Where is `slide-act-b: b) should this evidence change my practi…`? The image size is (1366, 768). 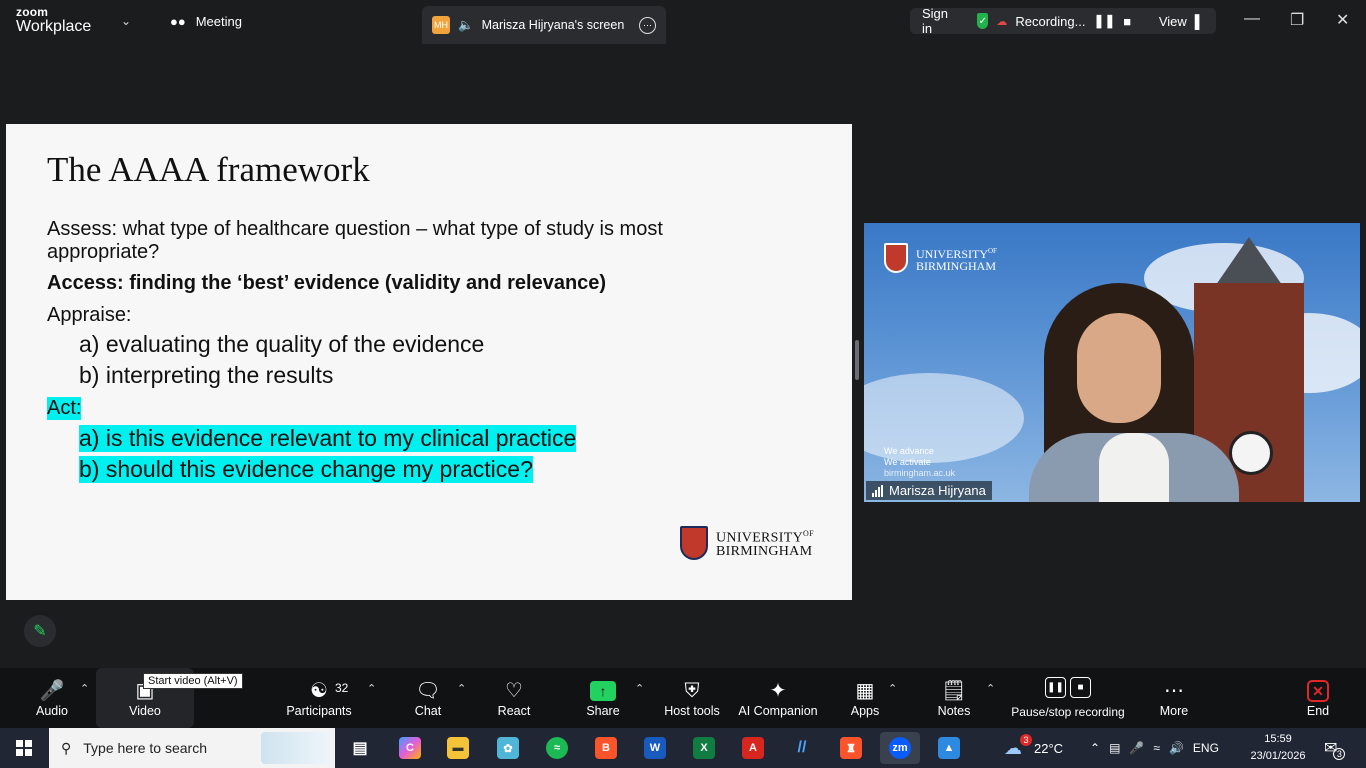
slide-act-b: b) should this evidence change my practi… is located at coordinates (306, 469).